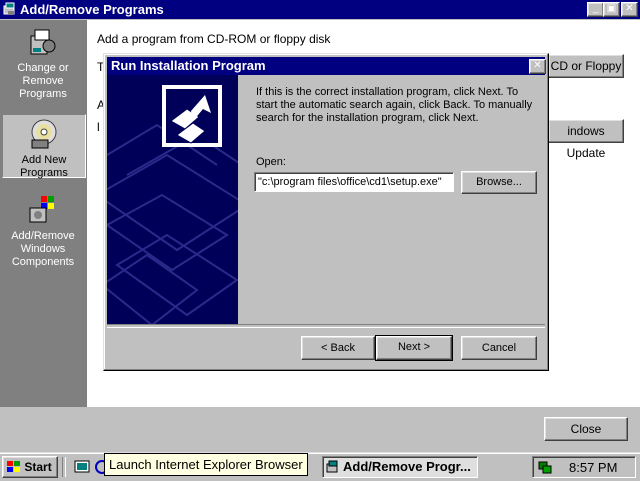 The height and width of the screenshot is (481, 640). I want to click on banner-graphic, so click(172, 204).